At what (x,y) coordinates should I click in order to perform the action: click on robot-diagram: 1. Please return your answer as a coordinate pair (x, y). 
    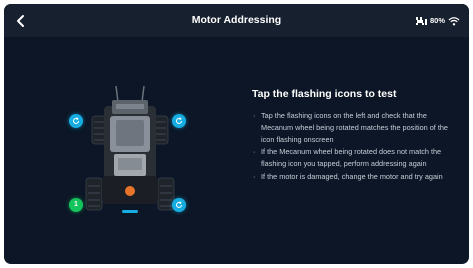
    Looking at the image, I should click on (127, 155).